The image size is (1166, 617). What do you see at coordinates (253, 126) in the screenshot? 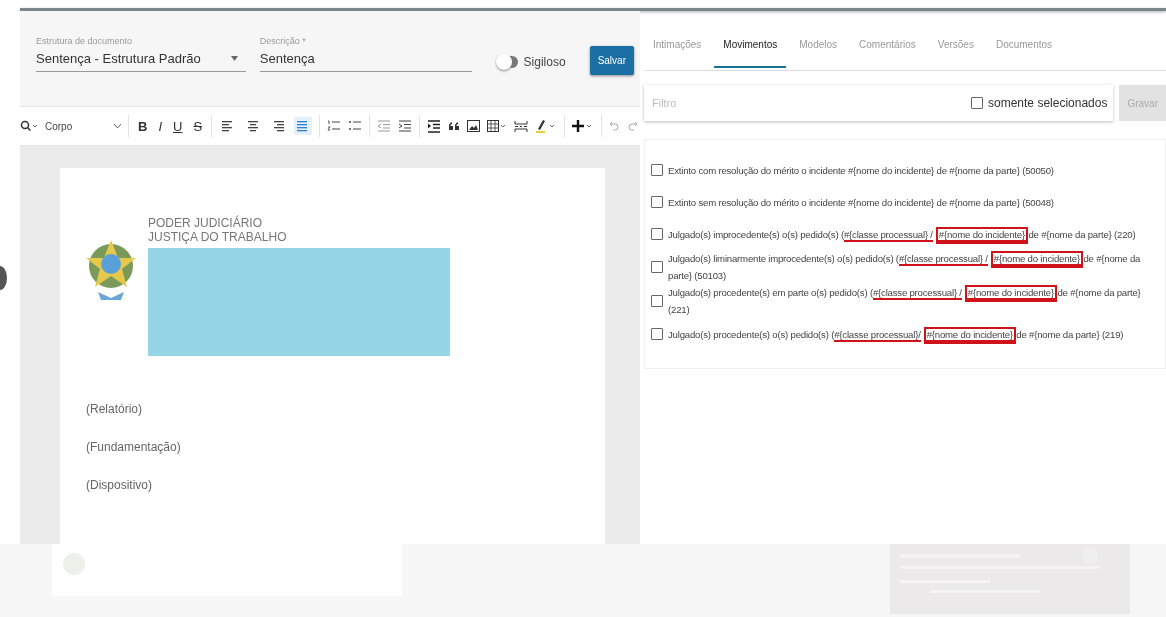
I see `align-center-icon` at bounding box center [253, 126].